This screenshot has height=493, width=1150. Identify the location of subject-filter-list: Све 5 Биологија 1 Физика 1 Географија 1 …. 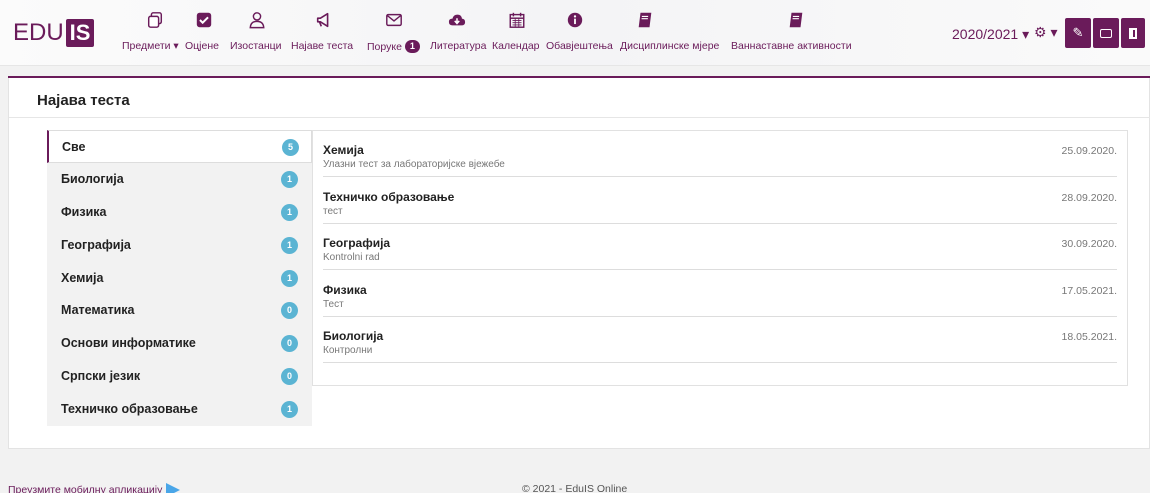
(179, 278).